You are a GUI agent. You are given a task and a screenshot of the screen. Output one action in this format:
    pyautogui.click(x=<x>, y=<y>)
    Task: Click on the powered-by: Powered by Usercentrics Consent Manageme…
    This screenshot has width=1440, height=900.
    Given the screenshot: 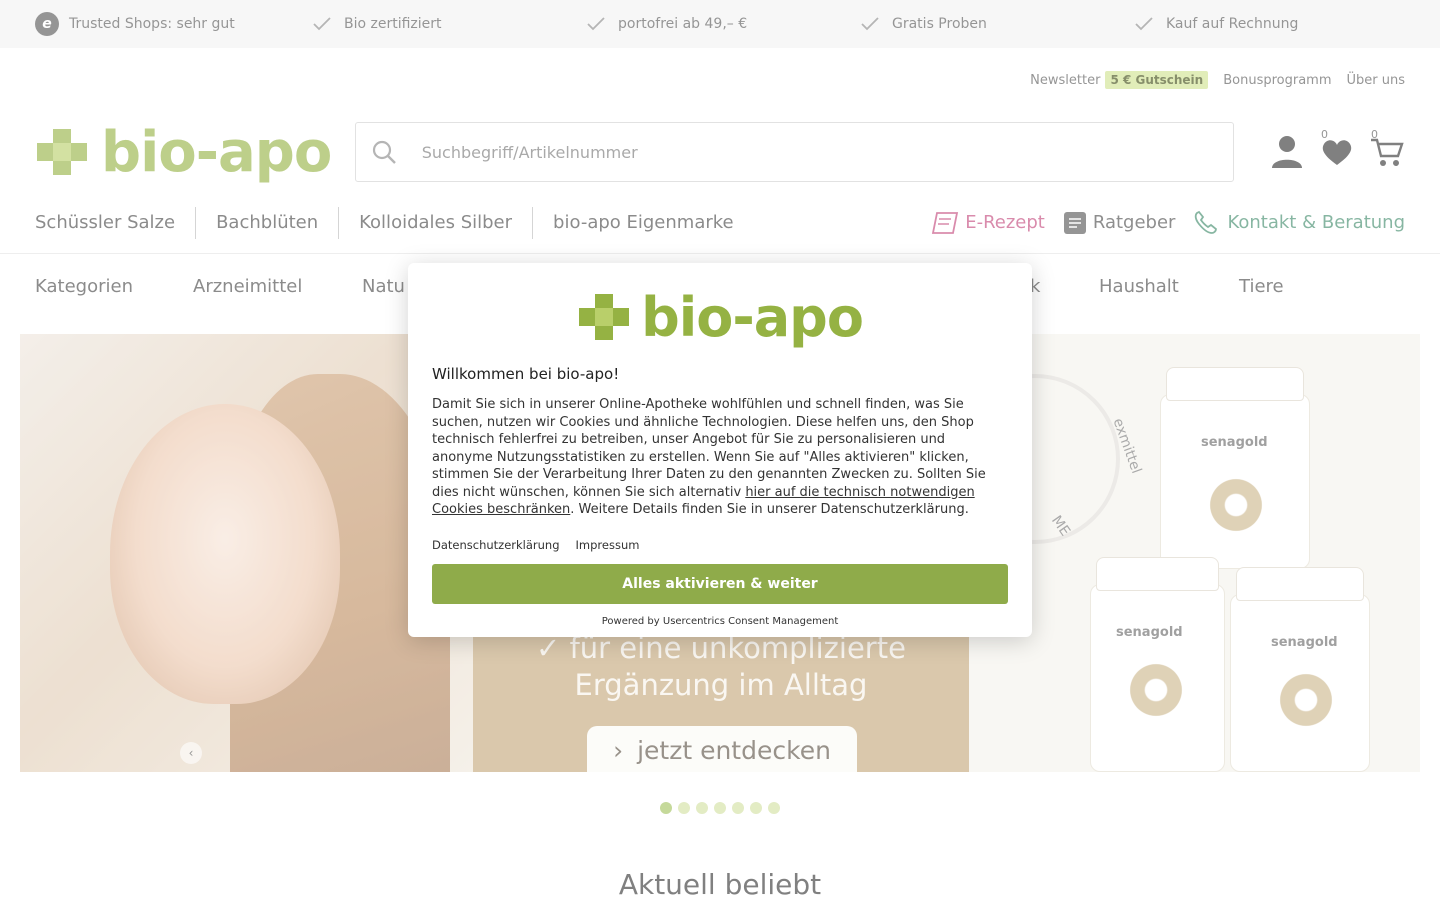 What is the action you would take?
    pyautogui.click(x=720, y=621)
    